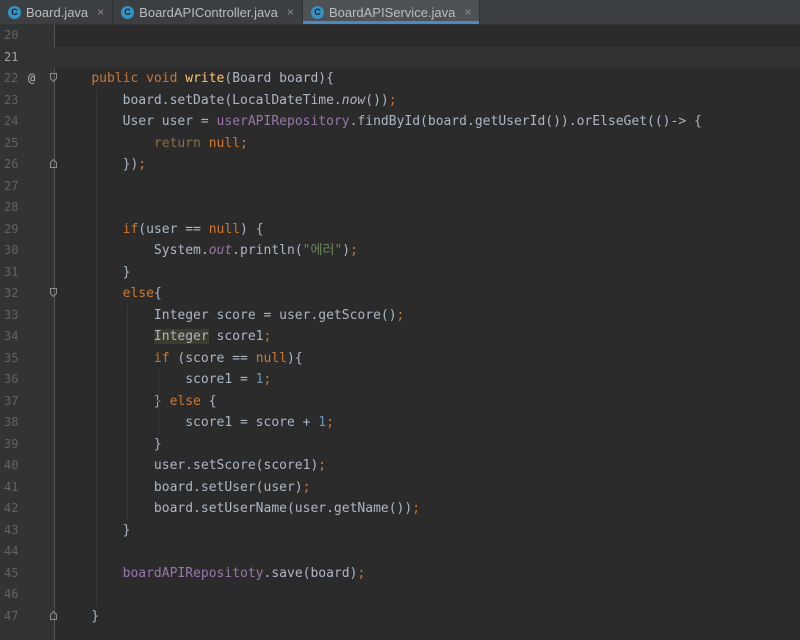 The height and width of the screenshot is (640, 800). What do you see at coordinates (400, 294) in the screenshot?
I see `code-line: 32 else{` at bounding box center [400, 294].